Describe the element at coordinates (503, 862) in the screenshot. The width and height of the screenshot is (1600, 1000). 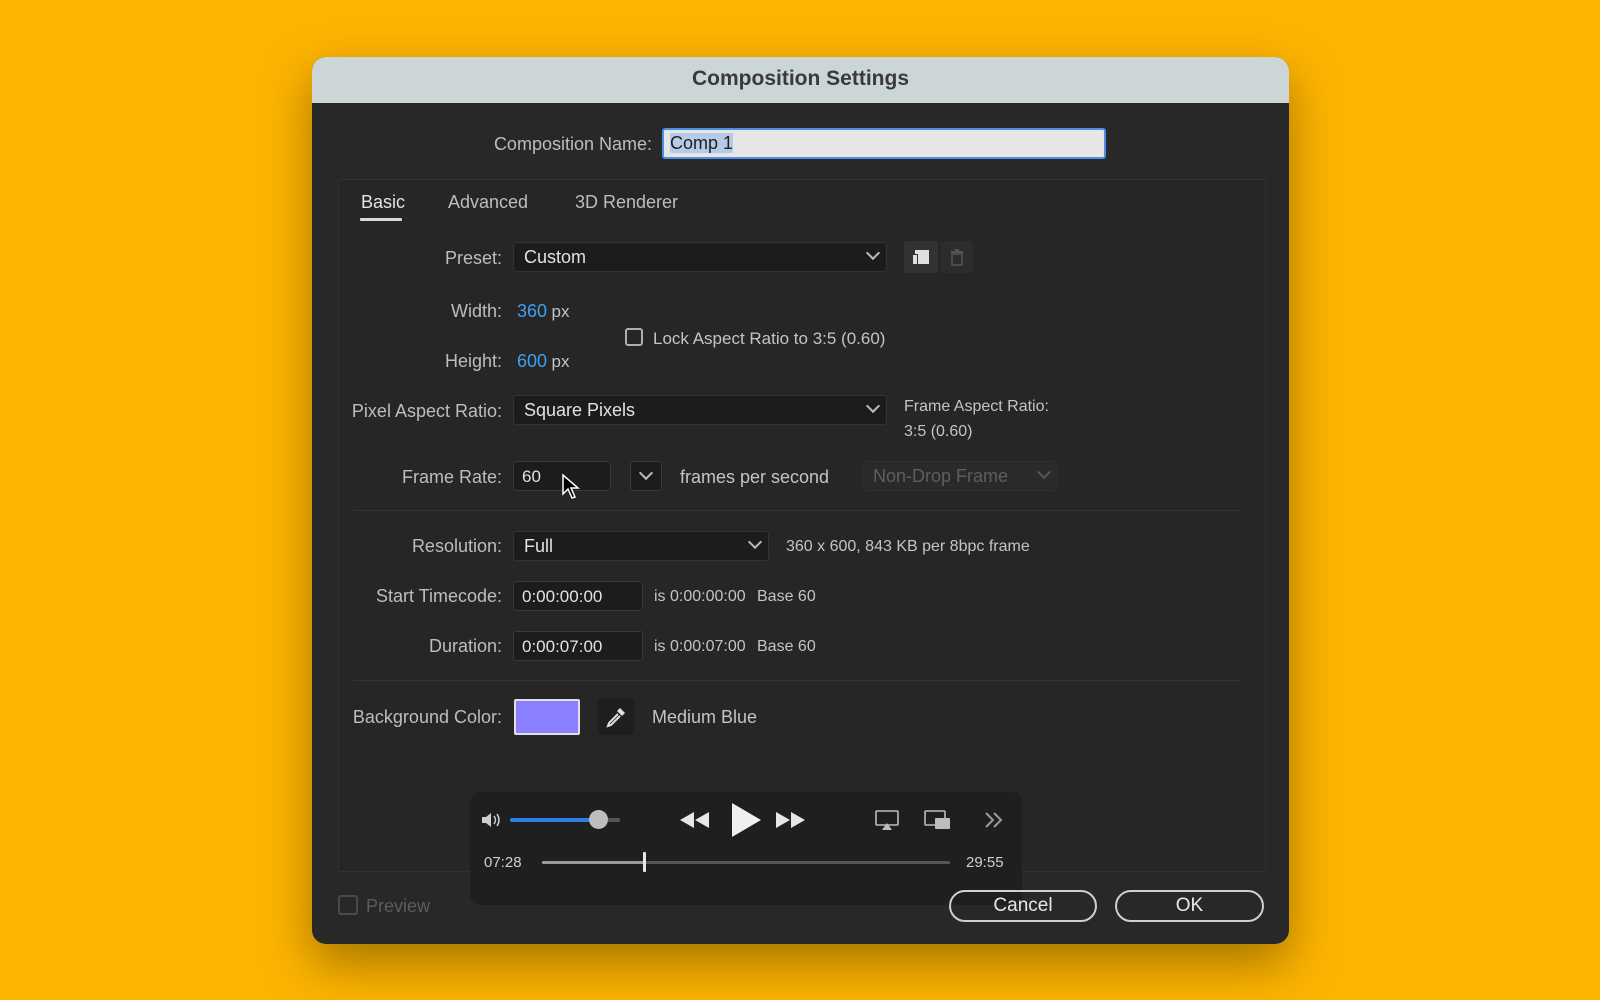
I see `elapsed-time: 07:28` at that location.